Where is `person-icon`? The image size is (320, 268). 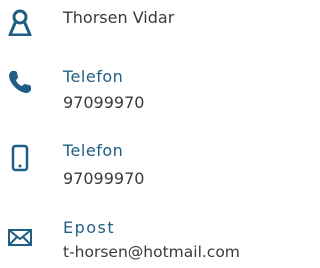
person-icon is located at coordinates (20, 22).